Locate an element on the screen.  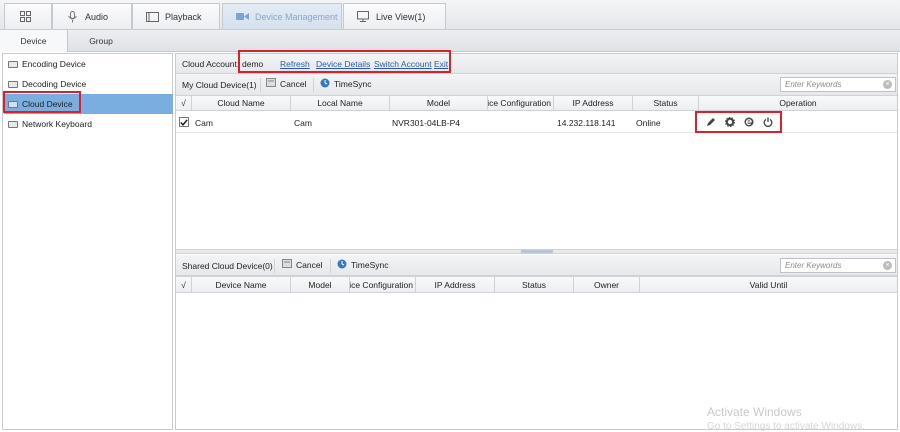
sidebar-item-label: Encoding Device is located at coordinates (54, 64).